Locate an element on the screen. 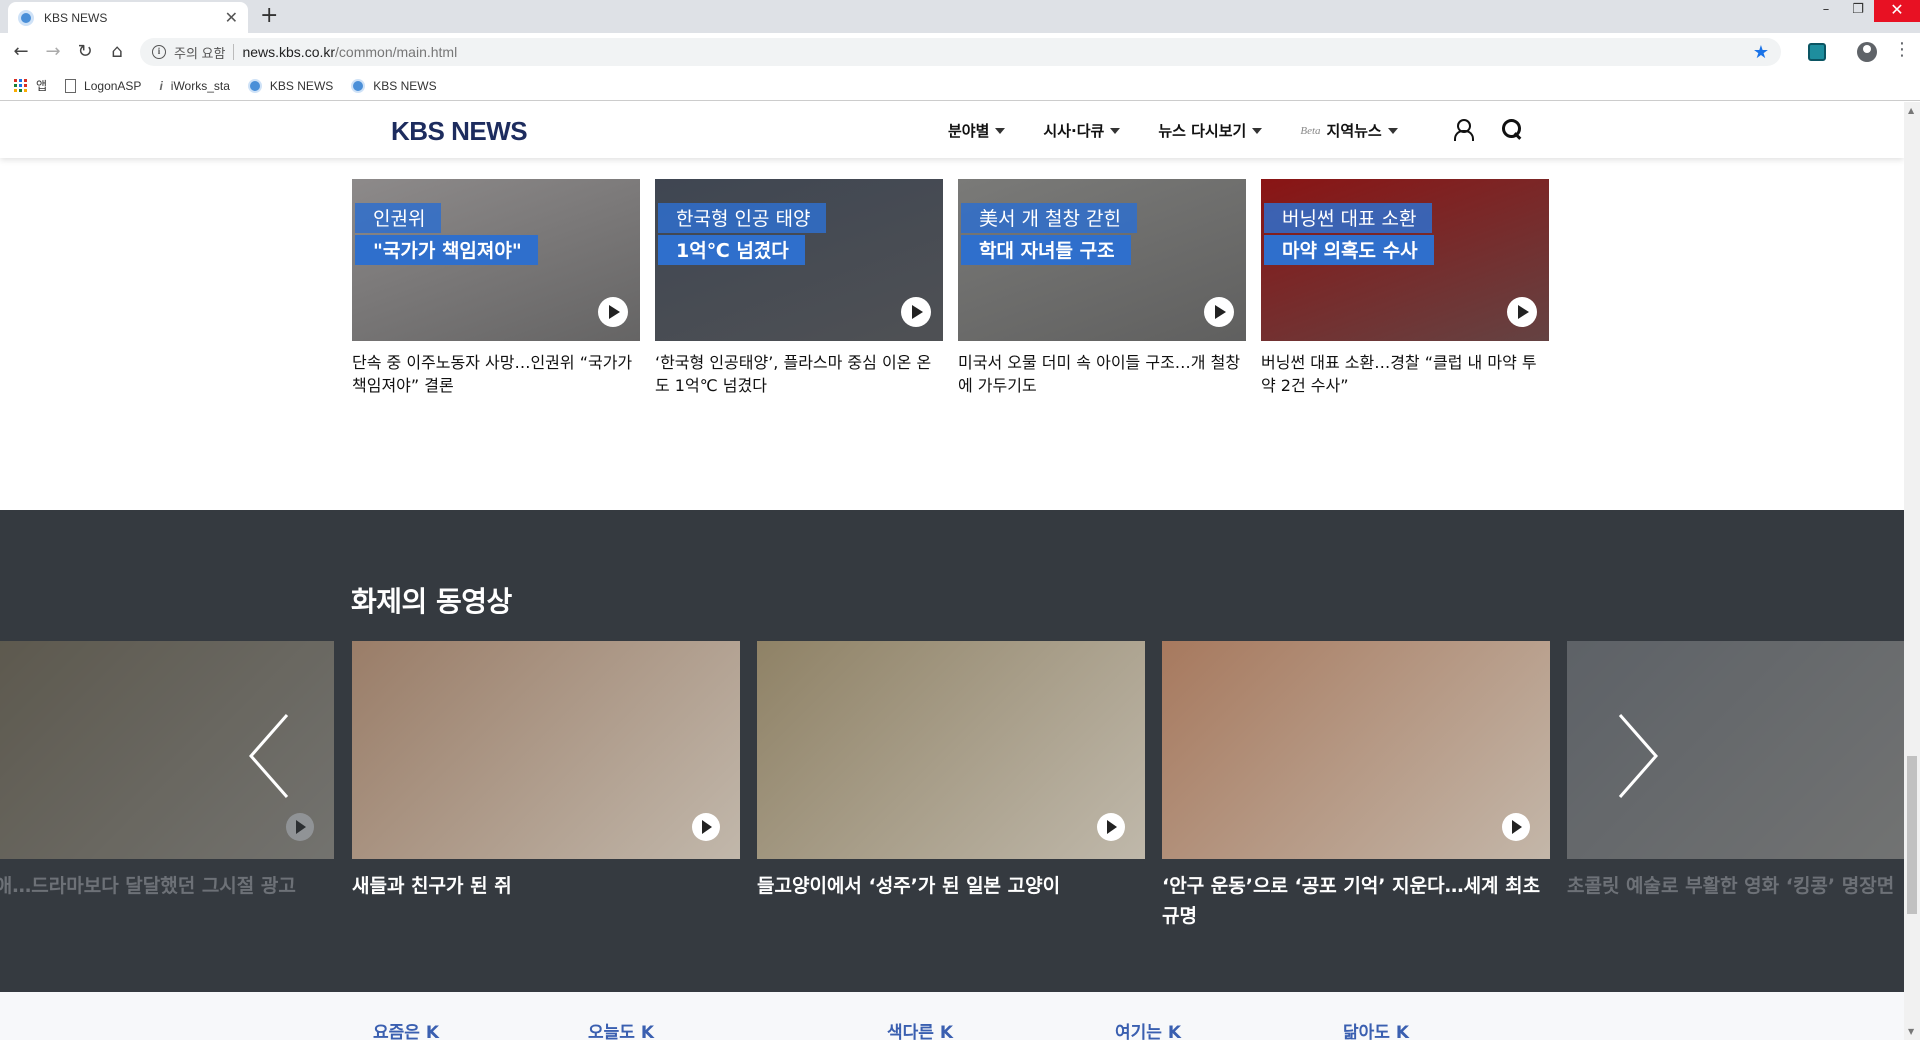 Image resolution: width=1920 pixels, height=1040 pixels. nav-label: 시사·다큐 is located at coordinates (1074, 131).